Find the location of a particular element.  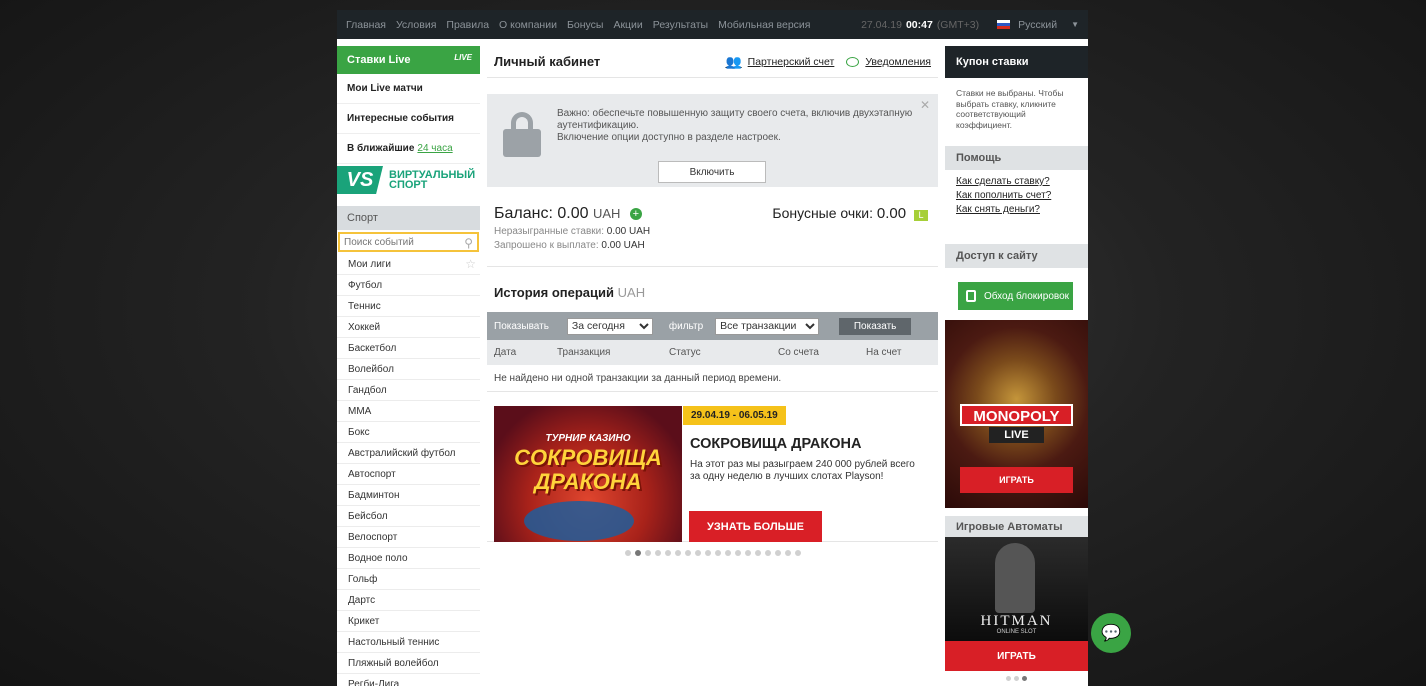

nav-bonuses: Бонусы is located at coordinates (585, 25).